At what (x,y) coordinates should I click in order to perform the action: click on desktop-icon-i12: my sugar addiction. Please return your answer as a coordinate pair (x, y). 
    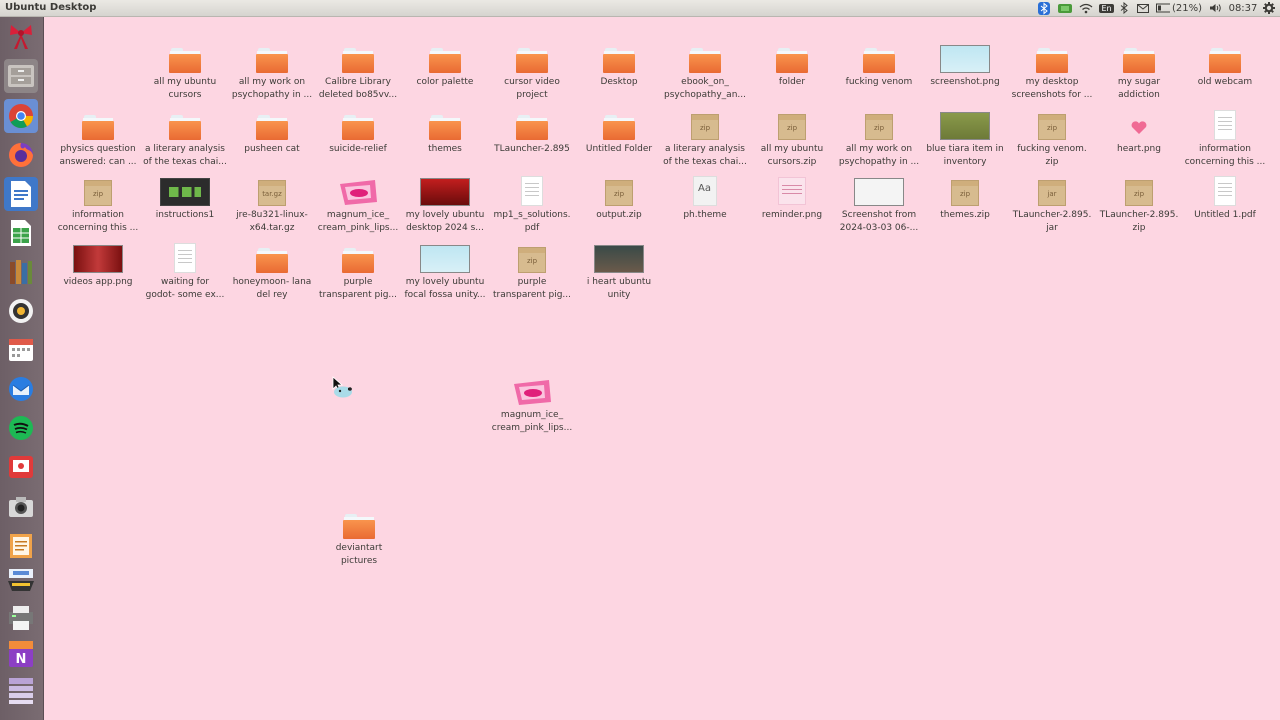
    Looking at the image, I should click on (1139, 73).